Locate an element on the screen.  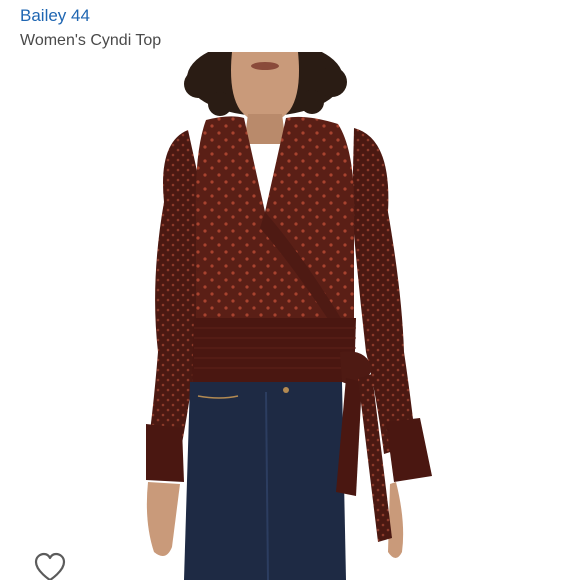
right-sleeve is located at coordinates (392, 305).